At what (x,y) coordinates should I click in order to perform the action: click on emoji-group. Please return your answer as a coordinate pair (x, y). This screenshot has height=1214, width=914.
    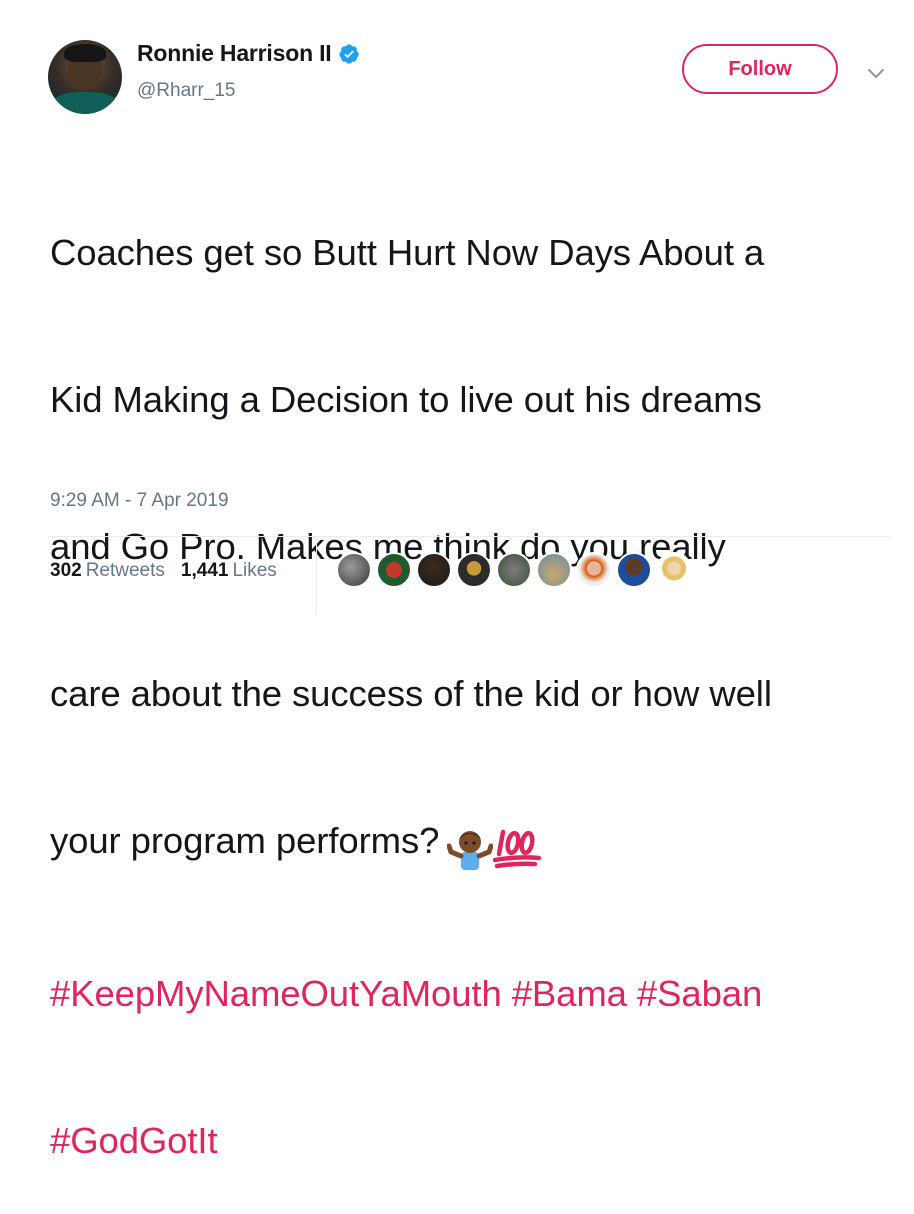
    Looking at the image, I should click on (495, 846).